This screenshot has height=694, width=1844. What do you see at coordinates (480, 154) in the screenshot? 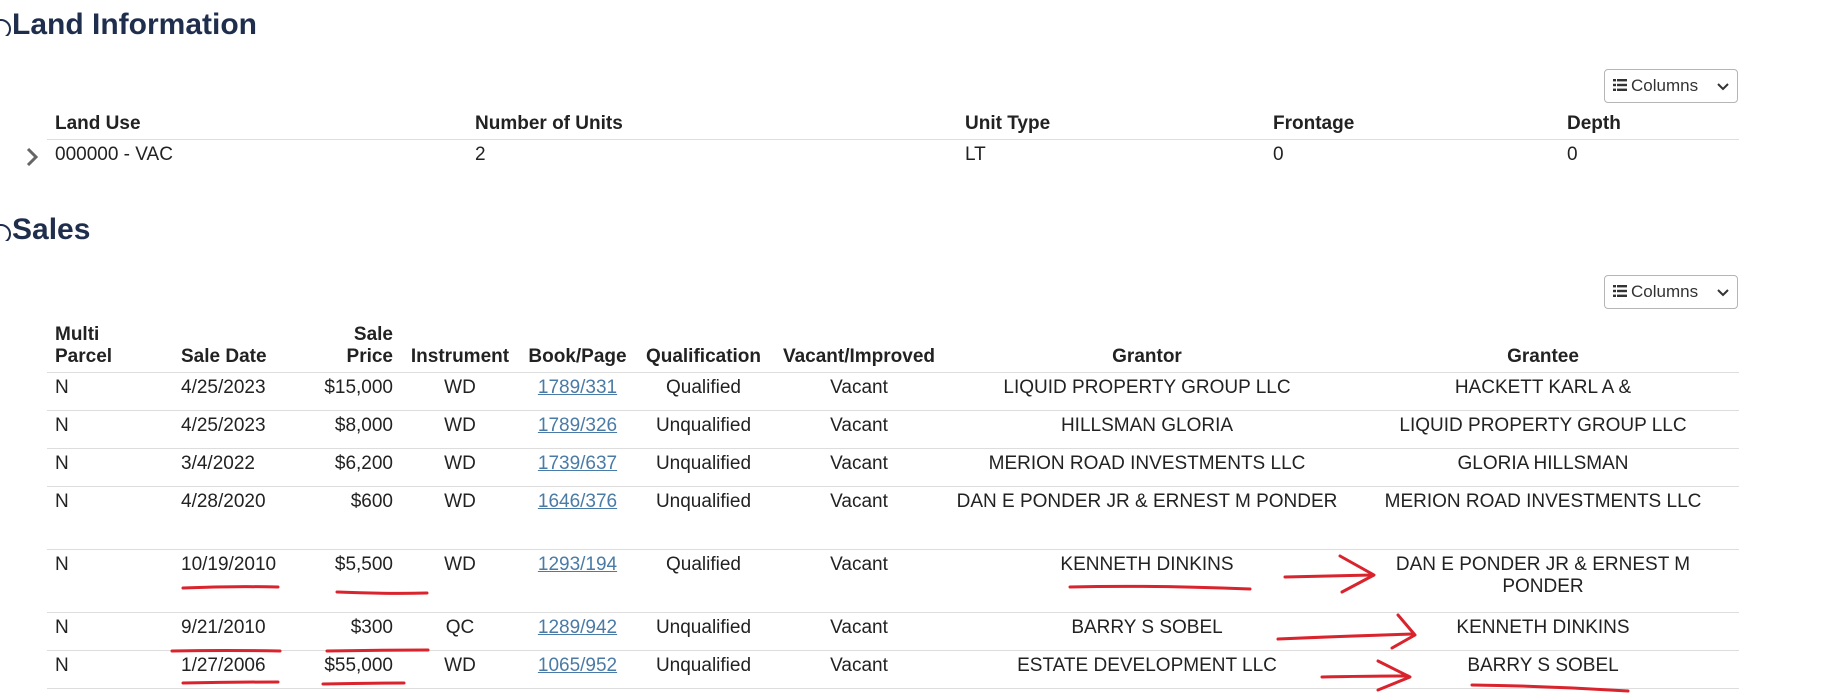
I see `units-cell: 2` at bounding box center [480, 154].